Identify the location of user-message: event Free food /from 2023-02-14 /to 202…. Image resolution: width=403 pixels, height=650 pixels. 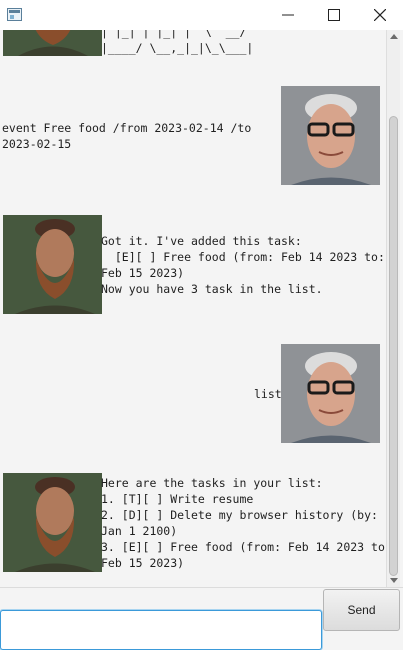
(127, 136).